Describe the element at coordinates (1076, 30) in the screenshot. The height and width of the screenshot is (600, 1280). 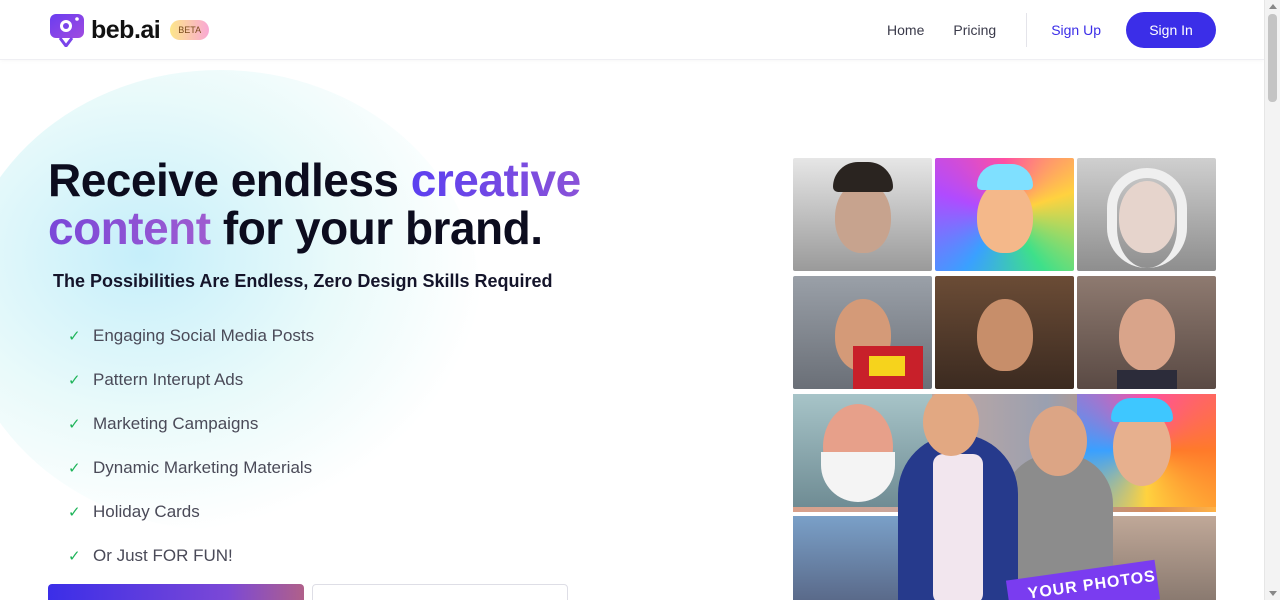
I see `sign-up-link: Sign Up` at that location.